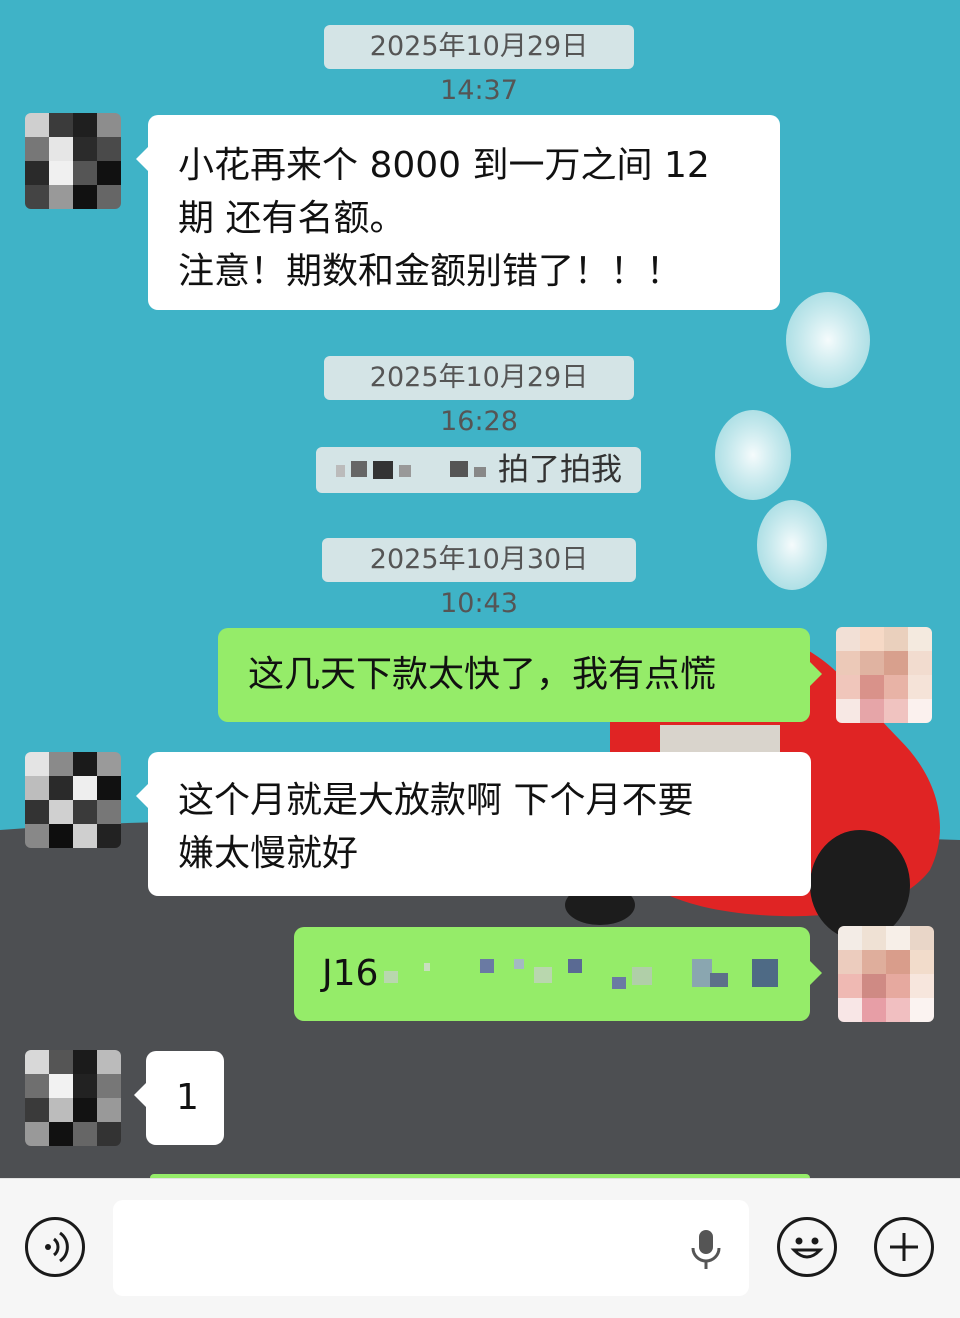 The height and width of the screenshot is (1318, 960). I want to click on timestamp: 2025年10月30日 10:43, so click(479, 578).